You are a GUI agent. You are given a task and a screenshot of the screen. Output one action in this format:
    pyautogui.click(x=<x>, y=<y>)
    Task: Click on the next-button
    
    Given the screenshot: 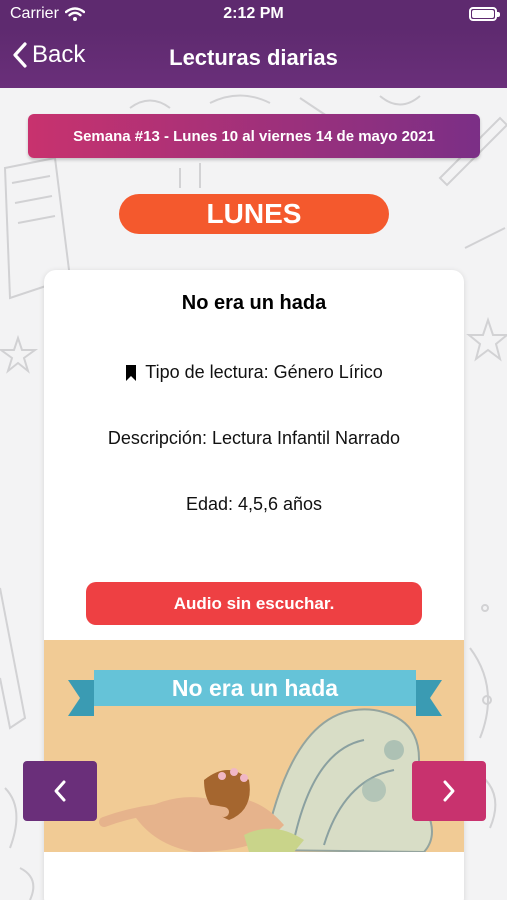 What is the action you would take?
    pyautogui.click(x=449, y=791)
    